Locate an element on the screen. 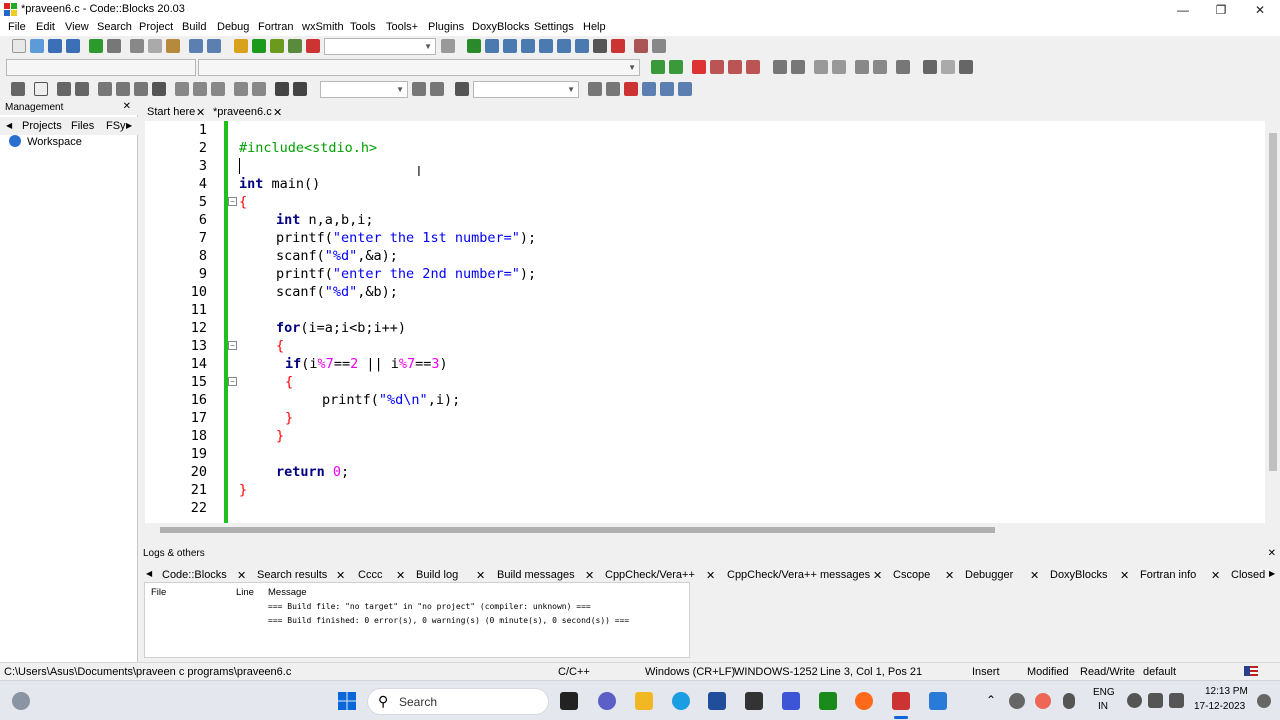 The image size is (1280, 720). debugging-windows-icon is located at coordinates (641, 46).